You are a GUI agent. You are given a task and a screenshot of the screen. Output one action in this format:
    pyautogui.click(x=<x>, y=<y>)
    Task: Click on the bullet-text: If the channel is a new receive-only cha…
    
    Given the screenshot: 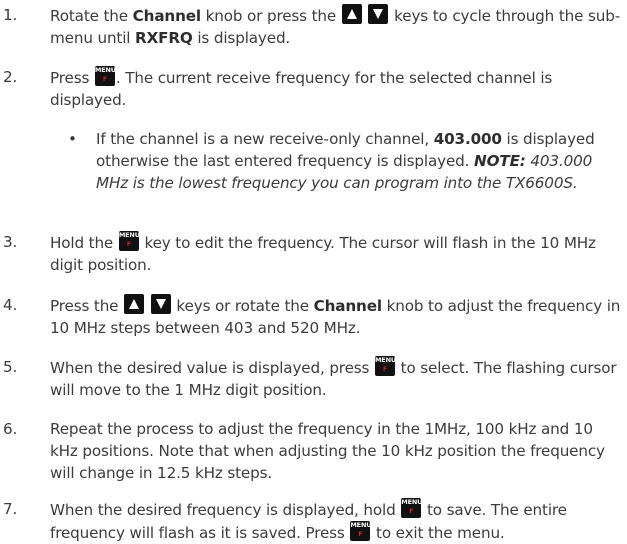 What is the action you would take?
    pyautogui.click(x=360, y=161)
    